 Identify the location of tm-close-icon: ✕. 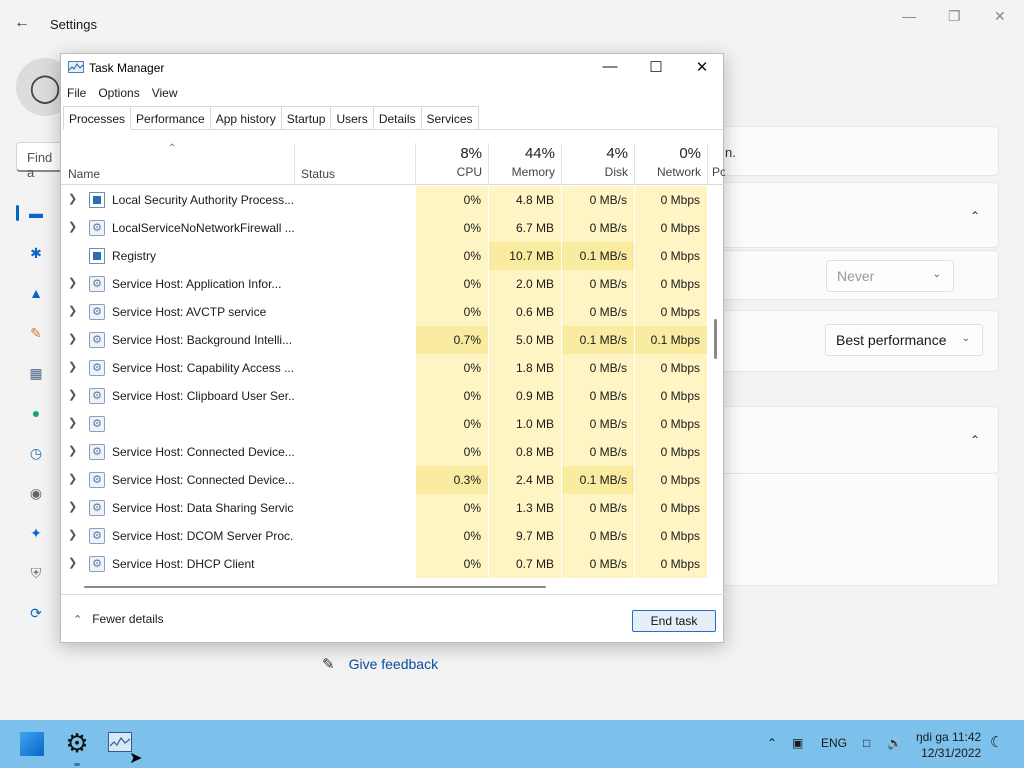
(702, 68).